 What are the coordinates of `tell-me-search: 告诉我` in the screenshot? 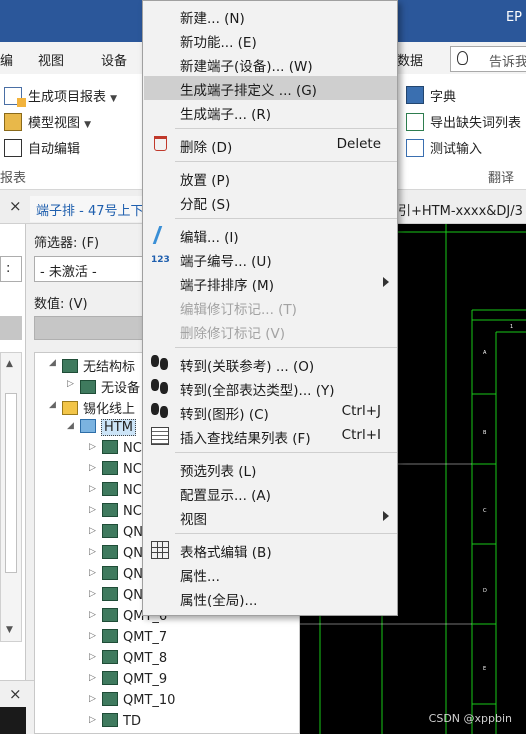 It's located at (488, 59).